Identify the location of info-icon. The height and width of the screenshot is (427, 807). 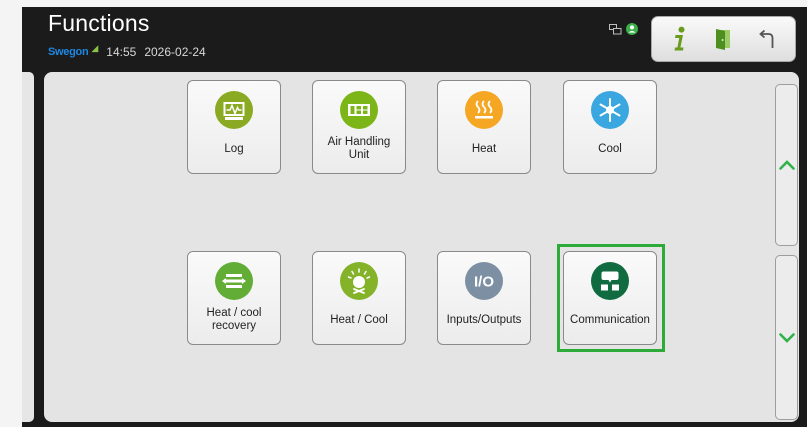
(679, 38).